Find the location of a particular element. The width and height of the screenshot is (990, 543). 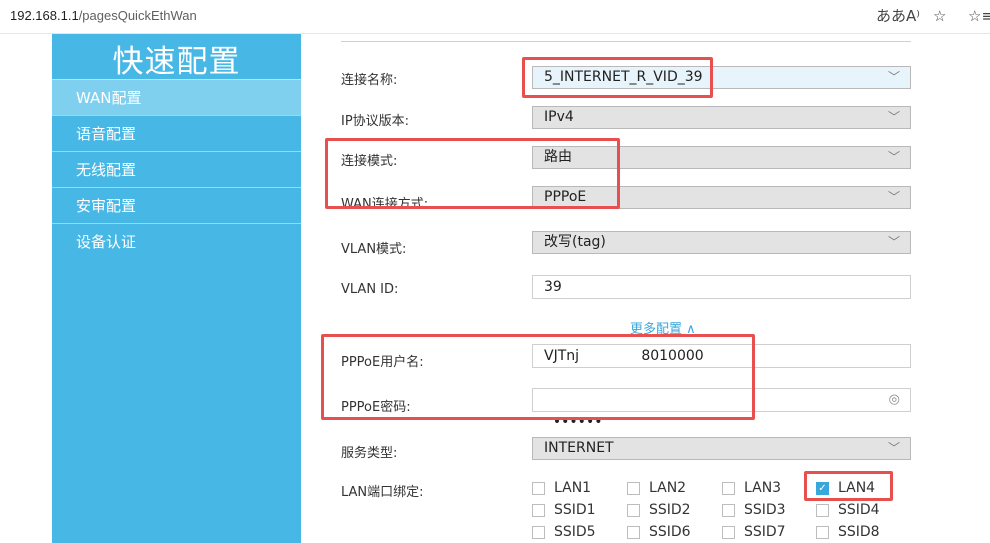

service-type-select: INTERNET ﹀ is located at coordinates (721, 448).